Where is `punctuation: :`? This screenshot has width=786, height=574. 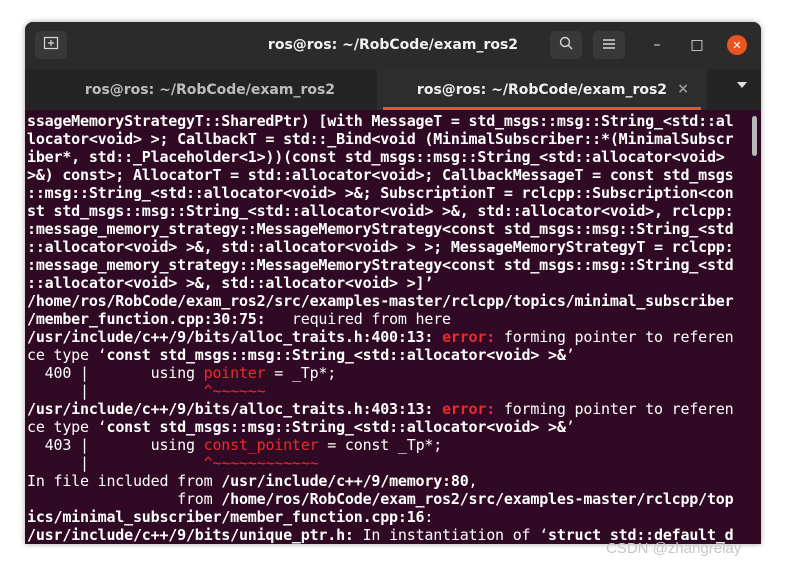
punctuation: : is located at coordinates (429, 517).